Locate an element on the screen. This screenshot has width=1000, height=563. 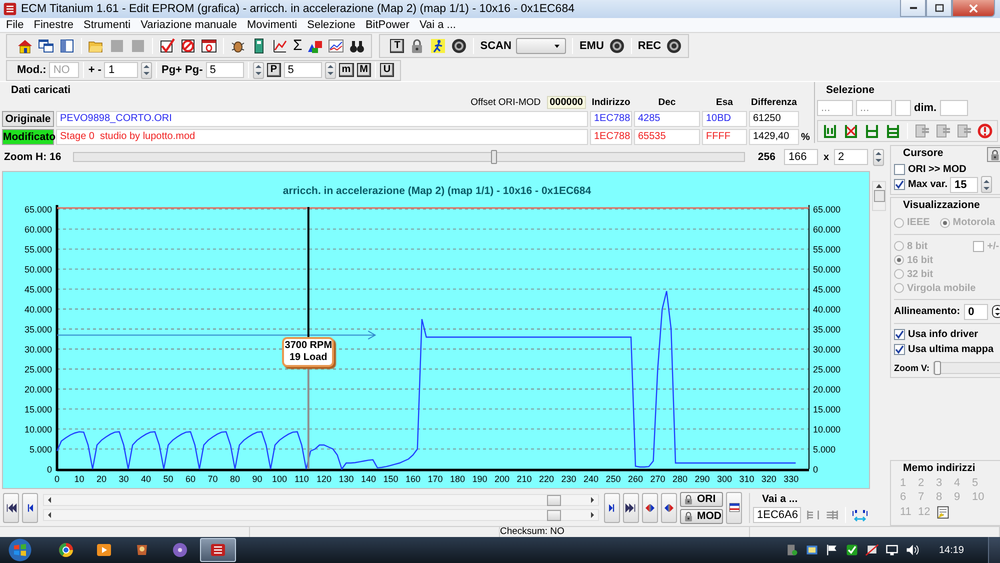
monitor-icon is located at coordinates (811, 550).